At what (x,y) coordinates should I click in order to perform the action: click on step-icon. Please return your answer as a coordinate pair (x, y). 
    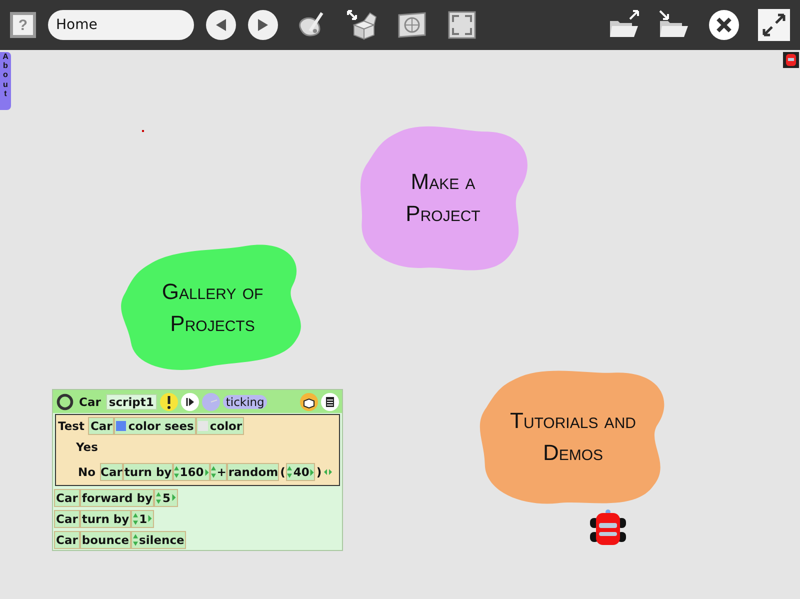
    Looking at the image, I should click on (189, 401).